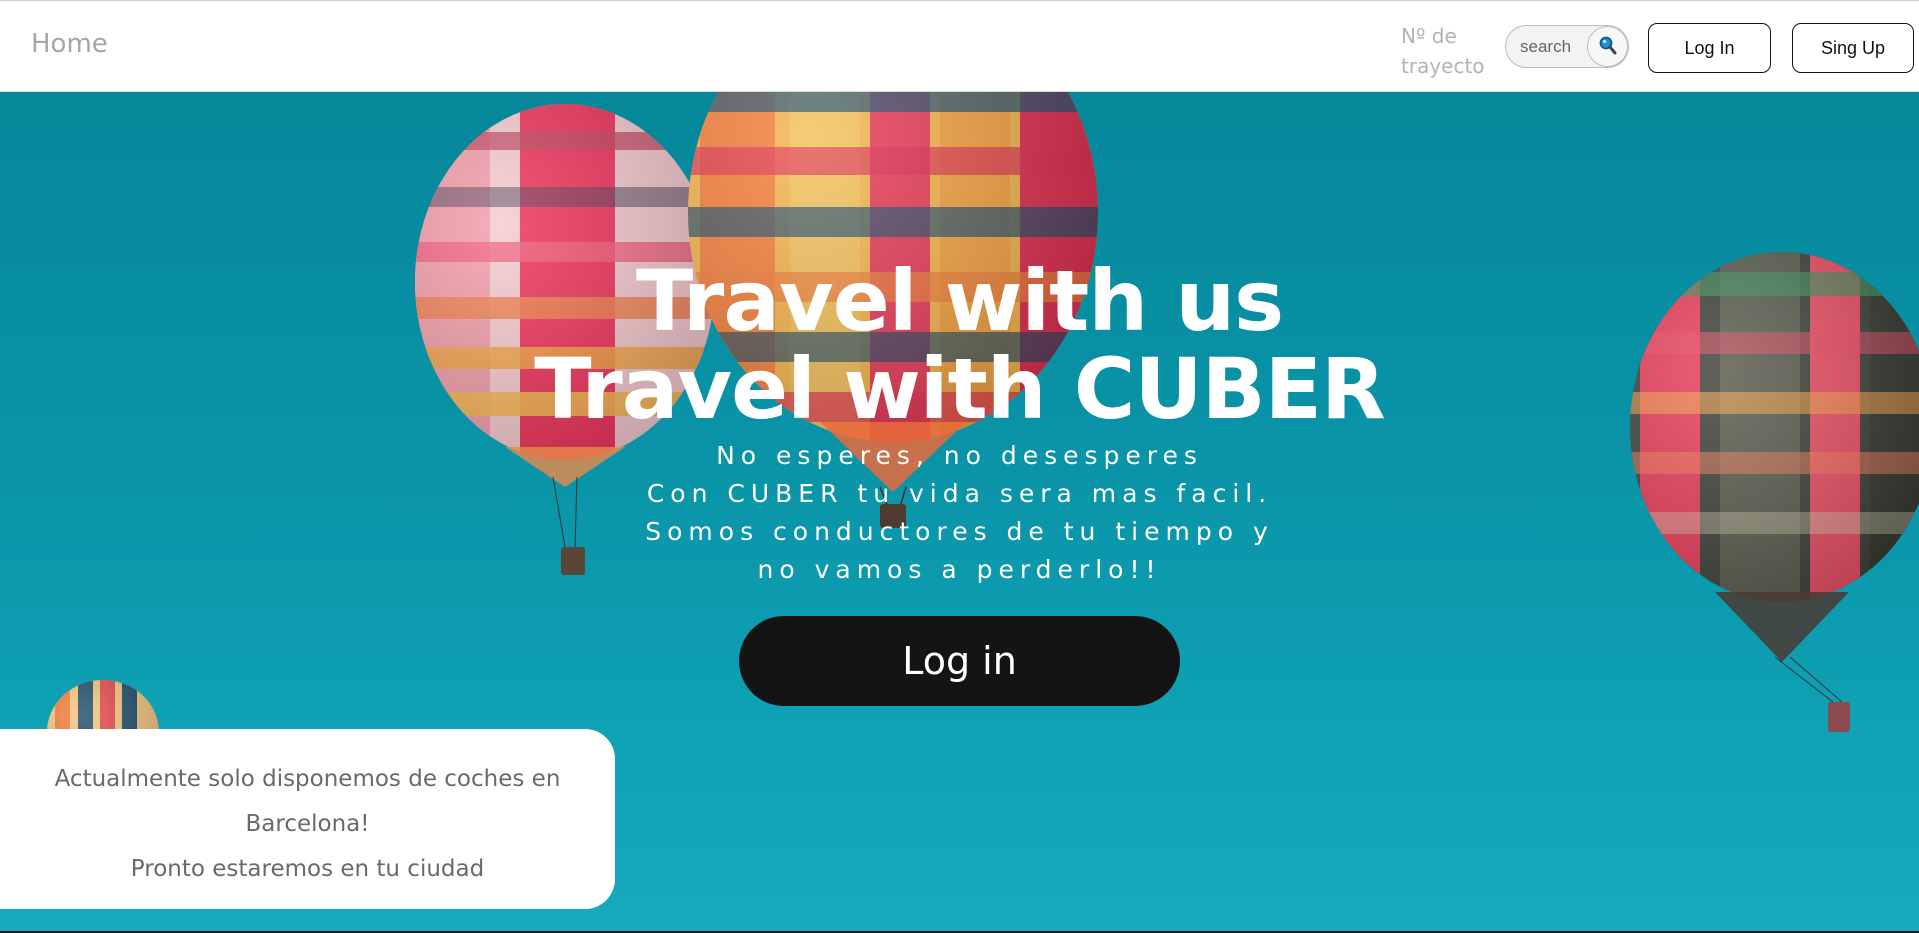 Image resolution: width=1919 pixels, height=933 pixels. What do you see at coordinates (1553, 47) in the screenshot?
I see `search-input` at bounding box center [1553, 47].